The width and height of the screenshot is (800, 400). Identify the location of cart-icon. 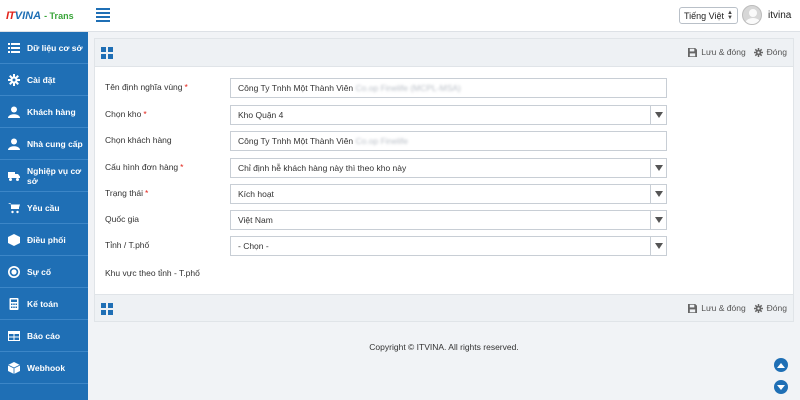
(14, 208).